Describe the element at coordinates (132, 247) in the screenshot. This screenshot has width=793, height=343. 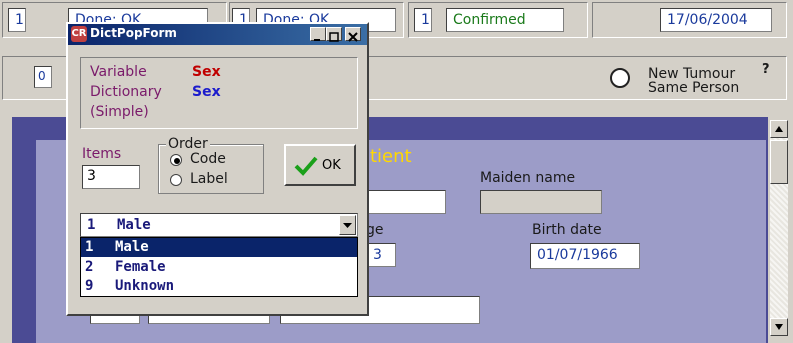
I see `option-1-label: Male` at that location.